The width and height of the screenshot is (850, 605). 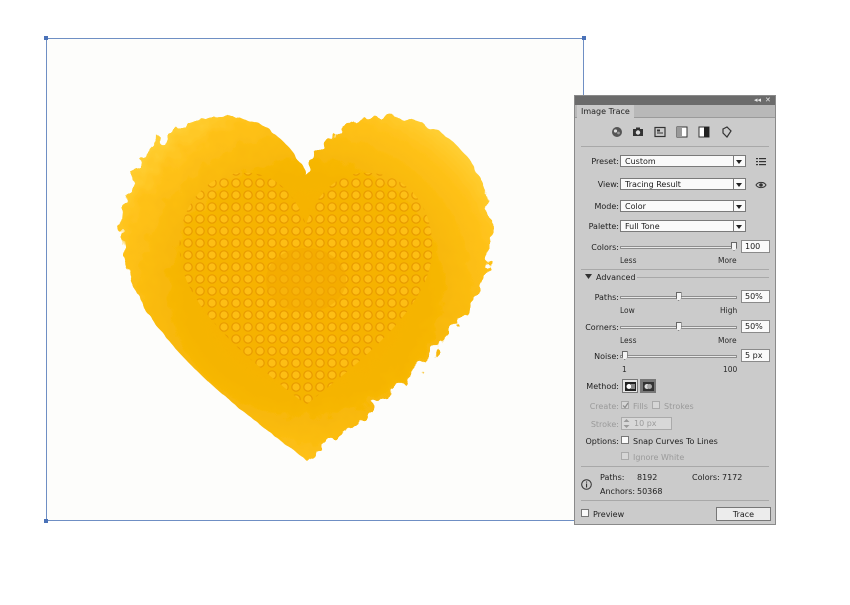 I want to click on mode-dropdown: Color, so click(x=683, y=206).